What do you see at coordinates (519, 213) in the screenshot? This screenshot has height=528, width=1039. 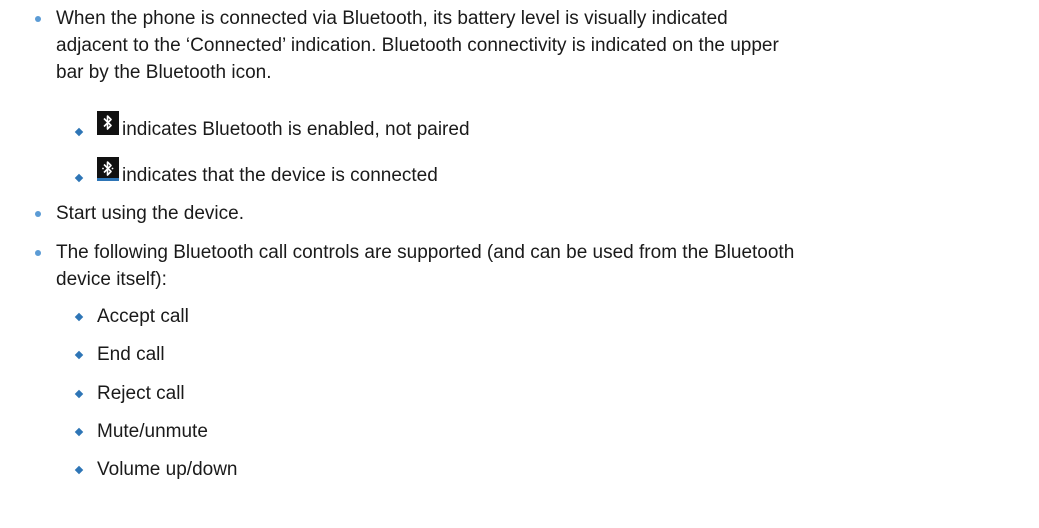 I see `bullet-item-start-using: Start using the device.` at bounding box center [519, 213].